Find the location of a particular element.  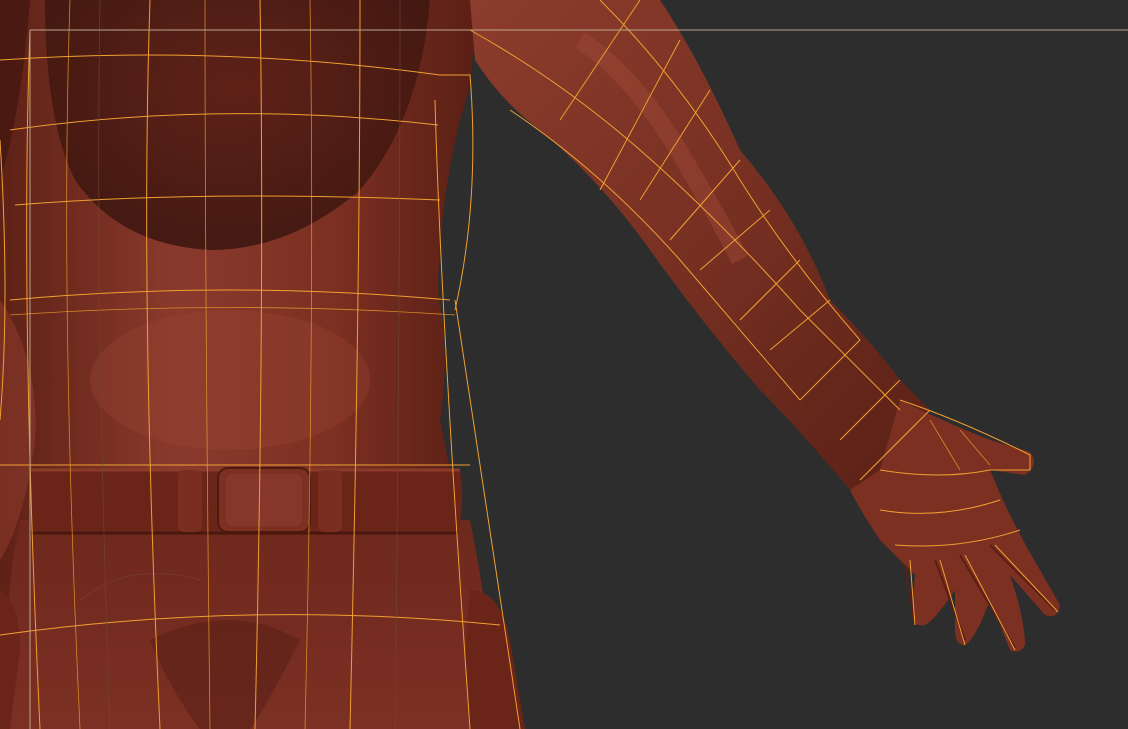

belt-loop-left is located at coordinates (190, 501).